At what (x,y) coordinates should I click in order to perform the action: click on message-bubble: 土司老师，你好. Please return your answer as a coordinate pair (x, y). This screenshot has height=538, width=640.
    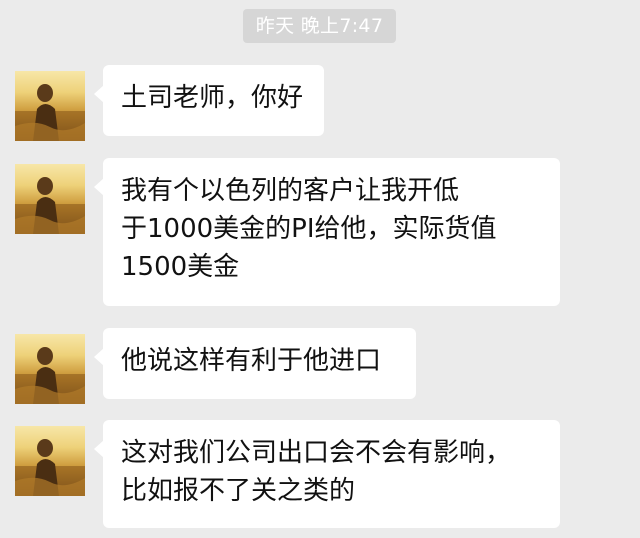
    Looking at the image, I should click on (209, 100).